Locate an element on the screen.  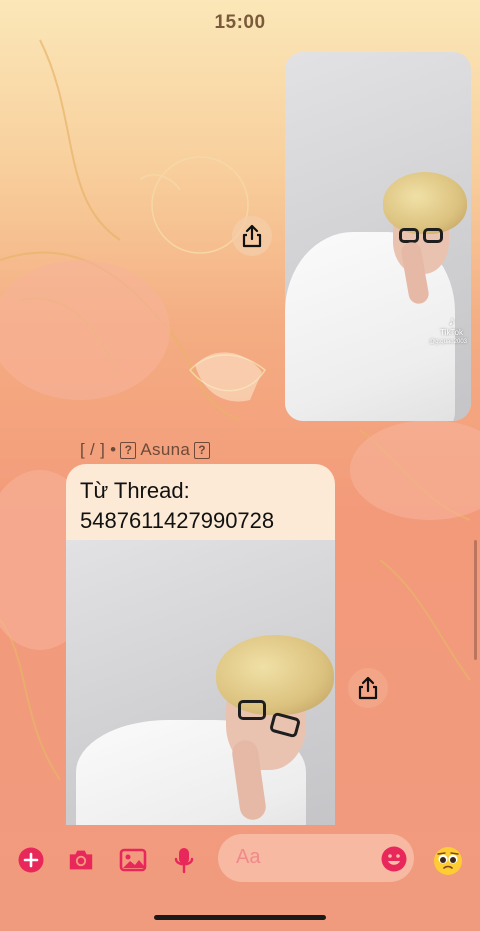
message-input-placeholder: Aa is located at coordinates (248, 857).